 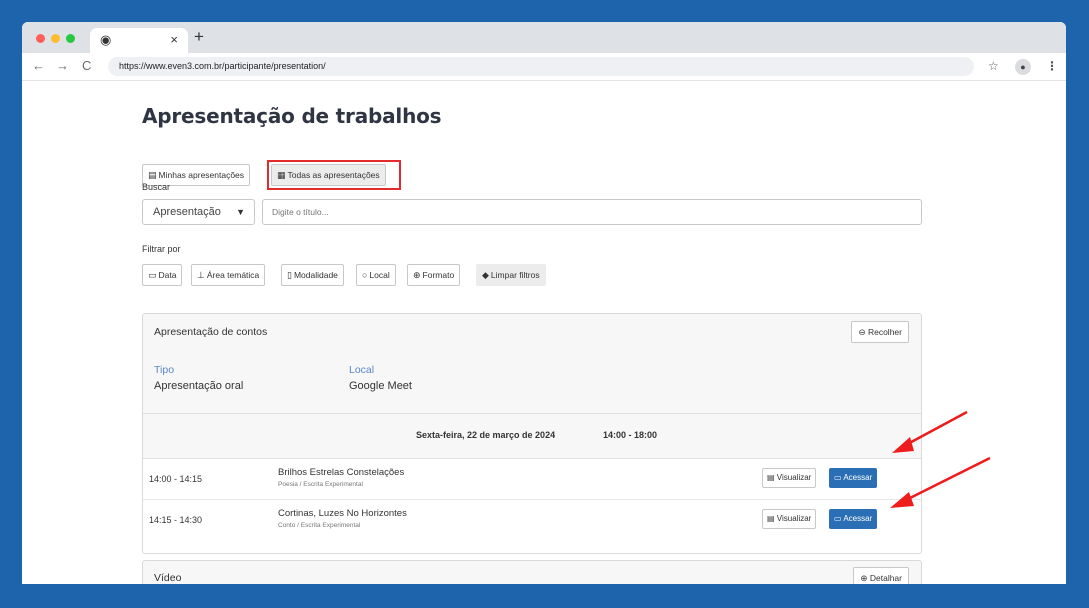 What do you see at coordinates (152, 275) in the screenshot?
I see `calendar-icon: ▭` at bounding box center [152, 275].